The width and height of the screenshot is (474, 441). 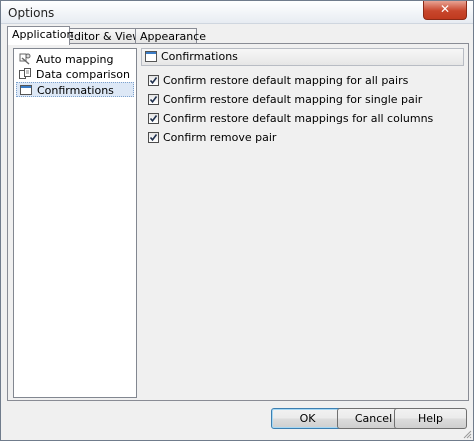 I want to click on tree-item-data-comparison: Data comparison, so click(x=75, y=74).